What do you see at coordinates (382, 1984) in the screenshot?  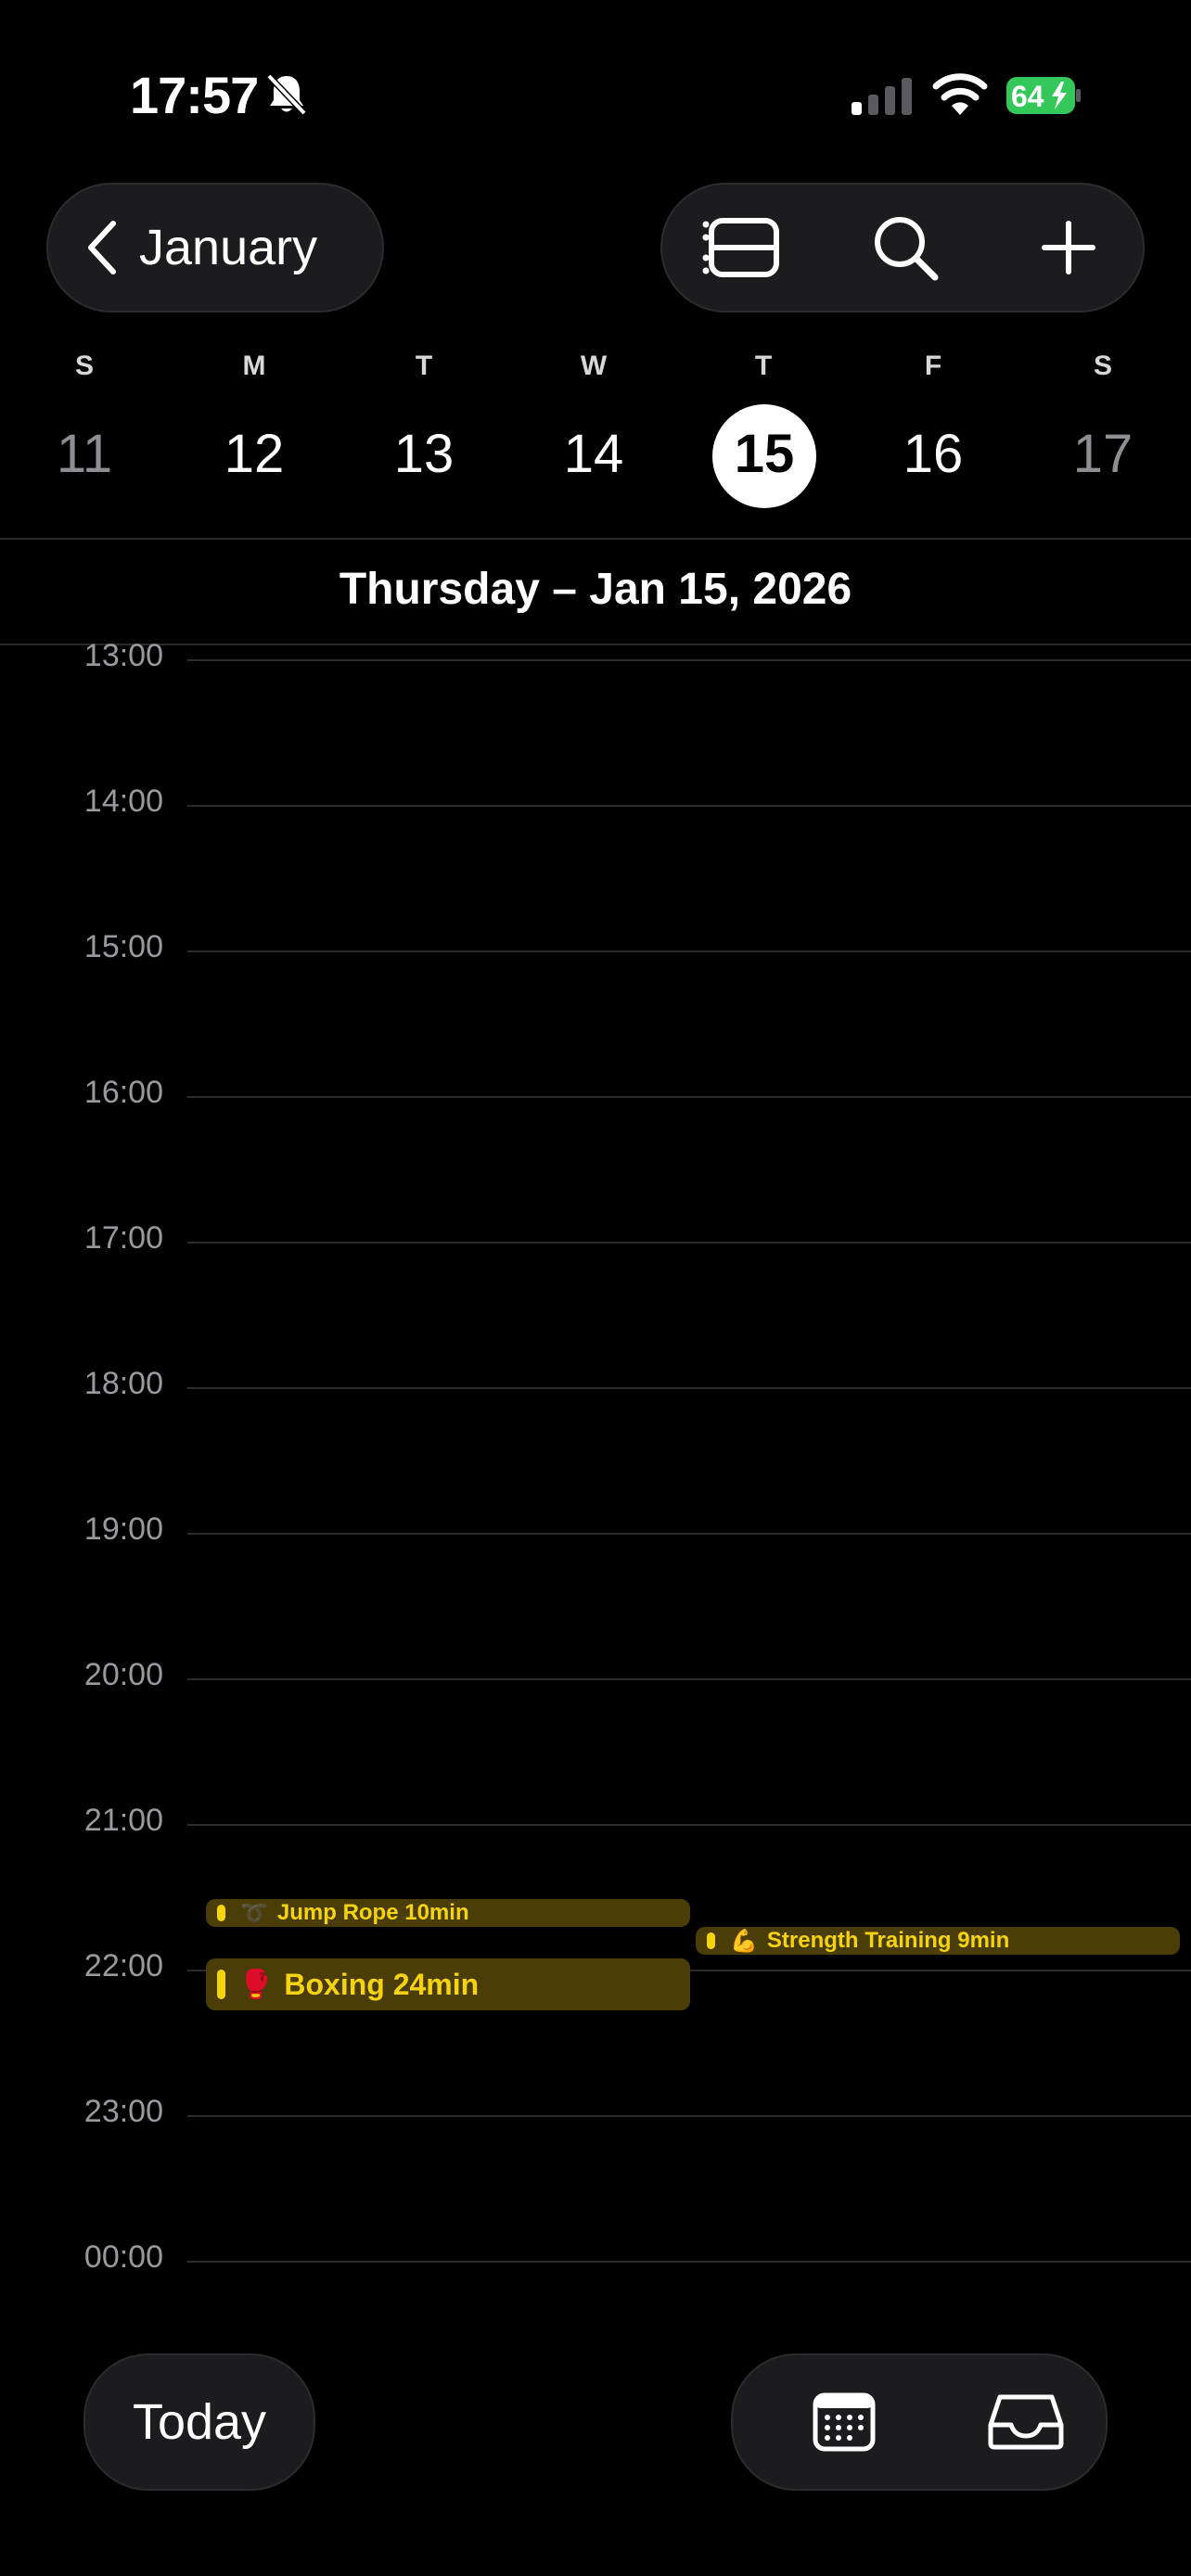 I see `event-title: Boxing 24min` at bounding box center [382, 1984].